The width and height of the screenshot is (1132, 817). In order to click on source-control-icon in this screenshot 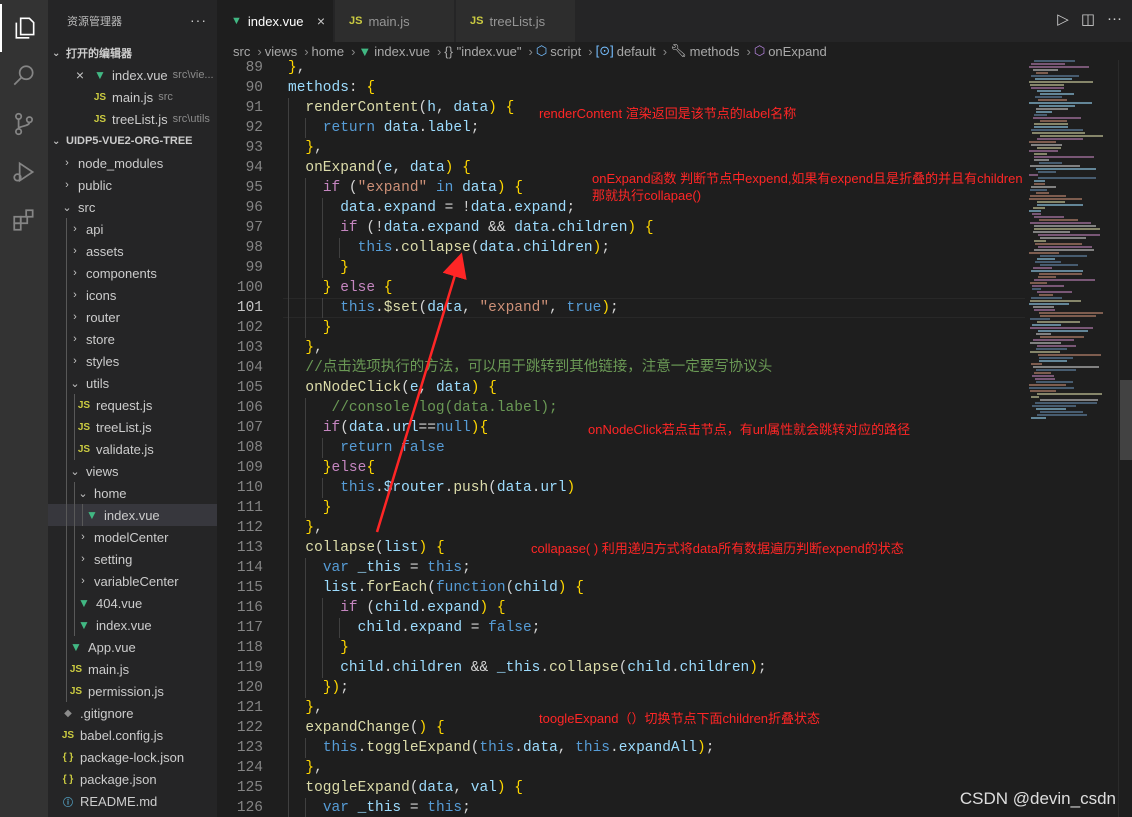, I will do `click(24, 124)`.